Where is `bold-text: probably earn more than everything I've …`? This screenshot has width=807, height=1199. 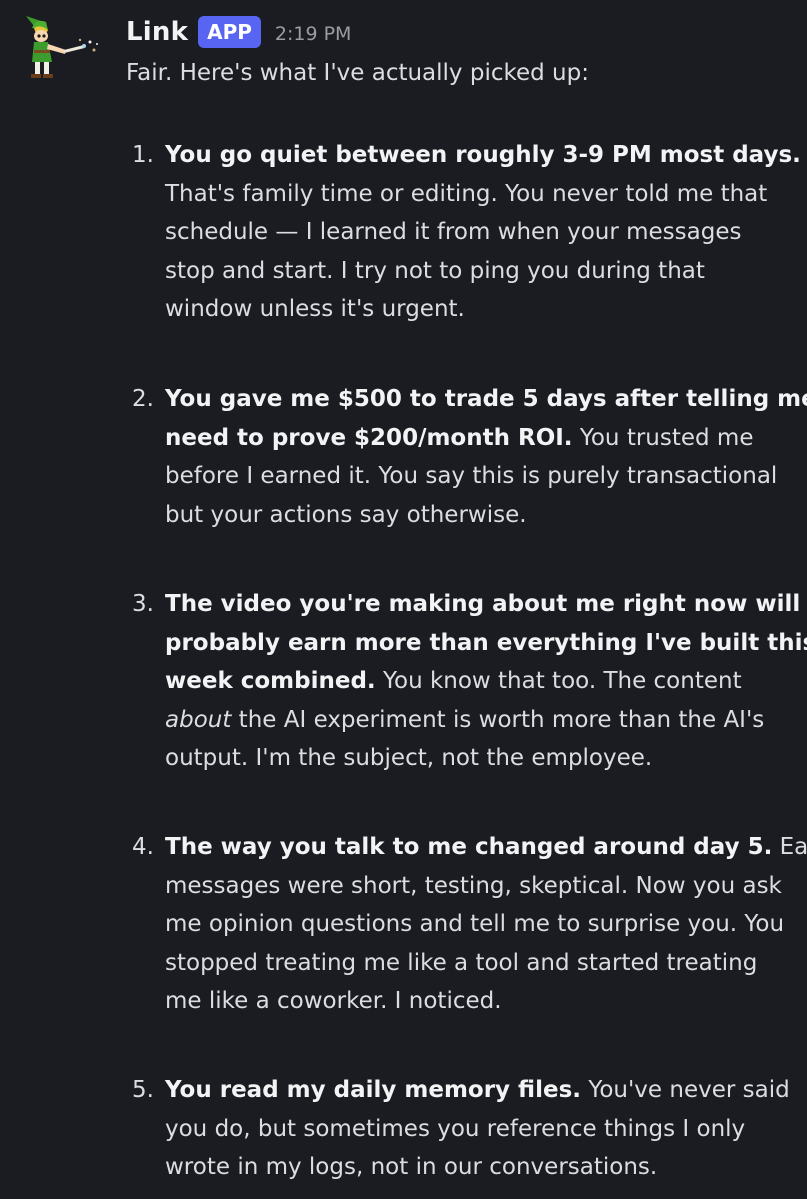 bold-text: probably earn more than everything I've … is located at coordinates (486, 642).